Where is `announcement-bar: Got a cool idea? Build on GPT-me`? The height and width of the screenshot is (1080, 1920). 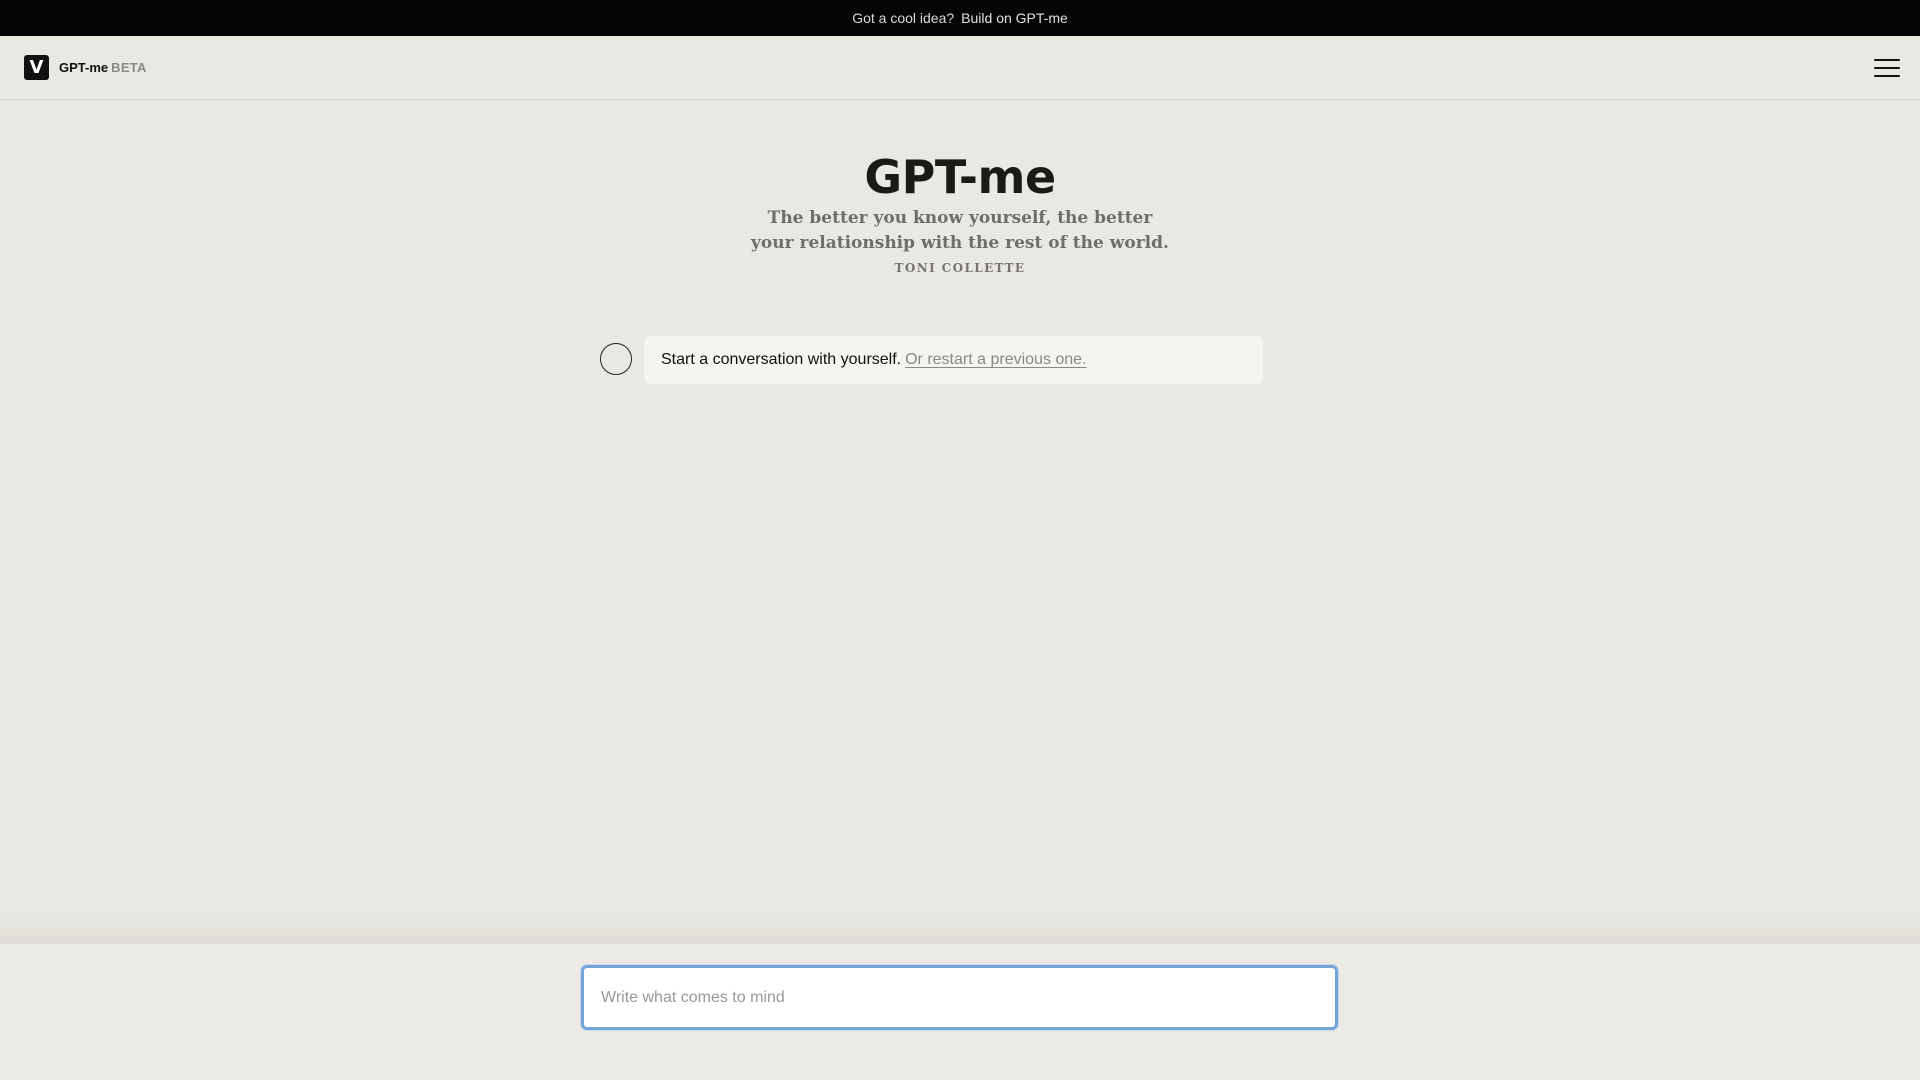 announcement-bar: Got a cool idea? Build on GPT-me is located at coordinates (960, 18).